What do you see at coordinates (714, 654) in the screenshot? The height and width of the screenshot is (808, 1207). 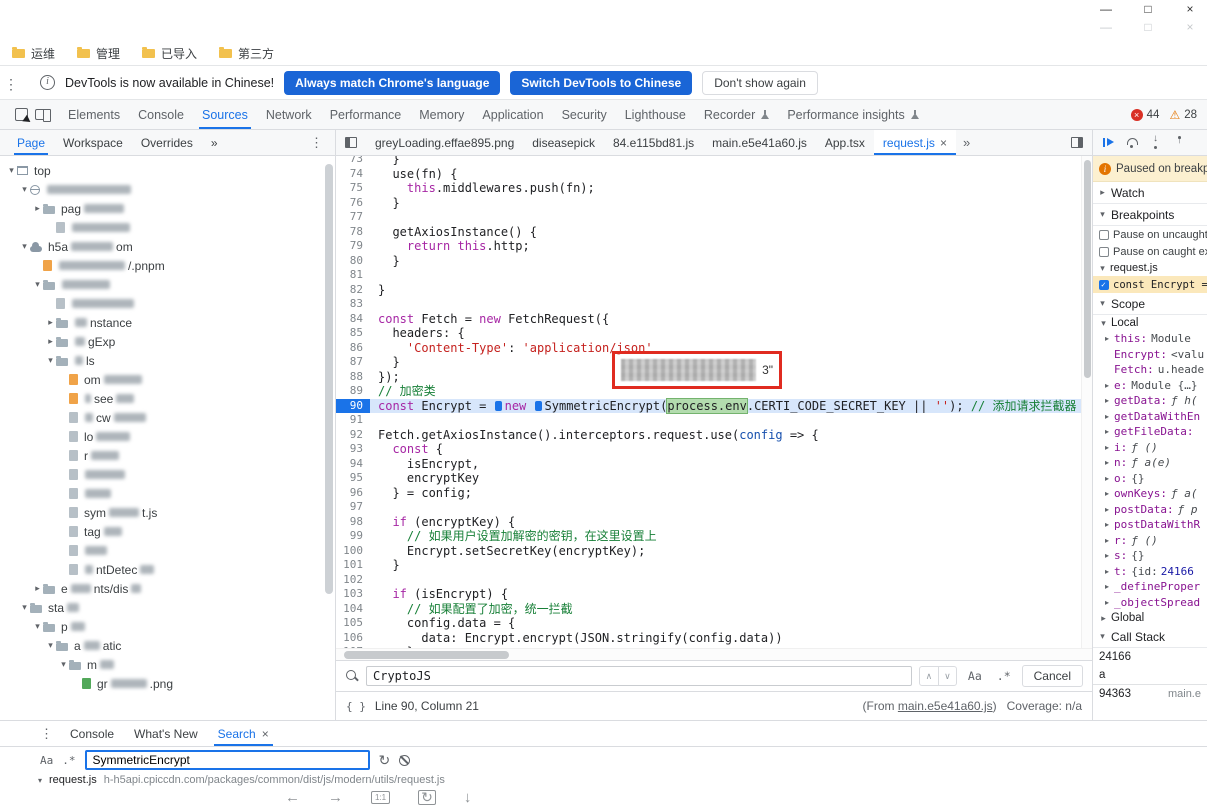 I see `editor-horizontal-scrollbar` at bounding box center [714, 654].